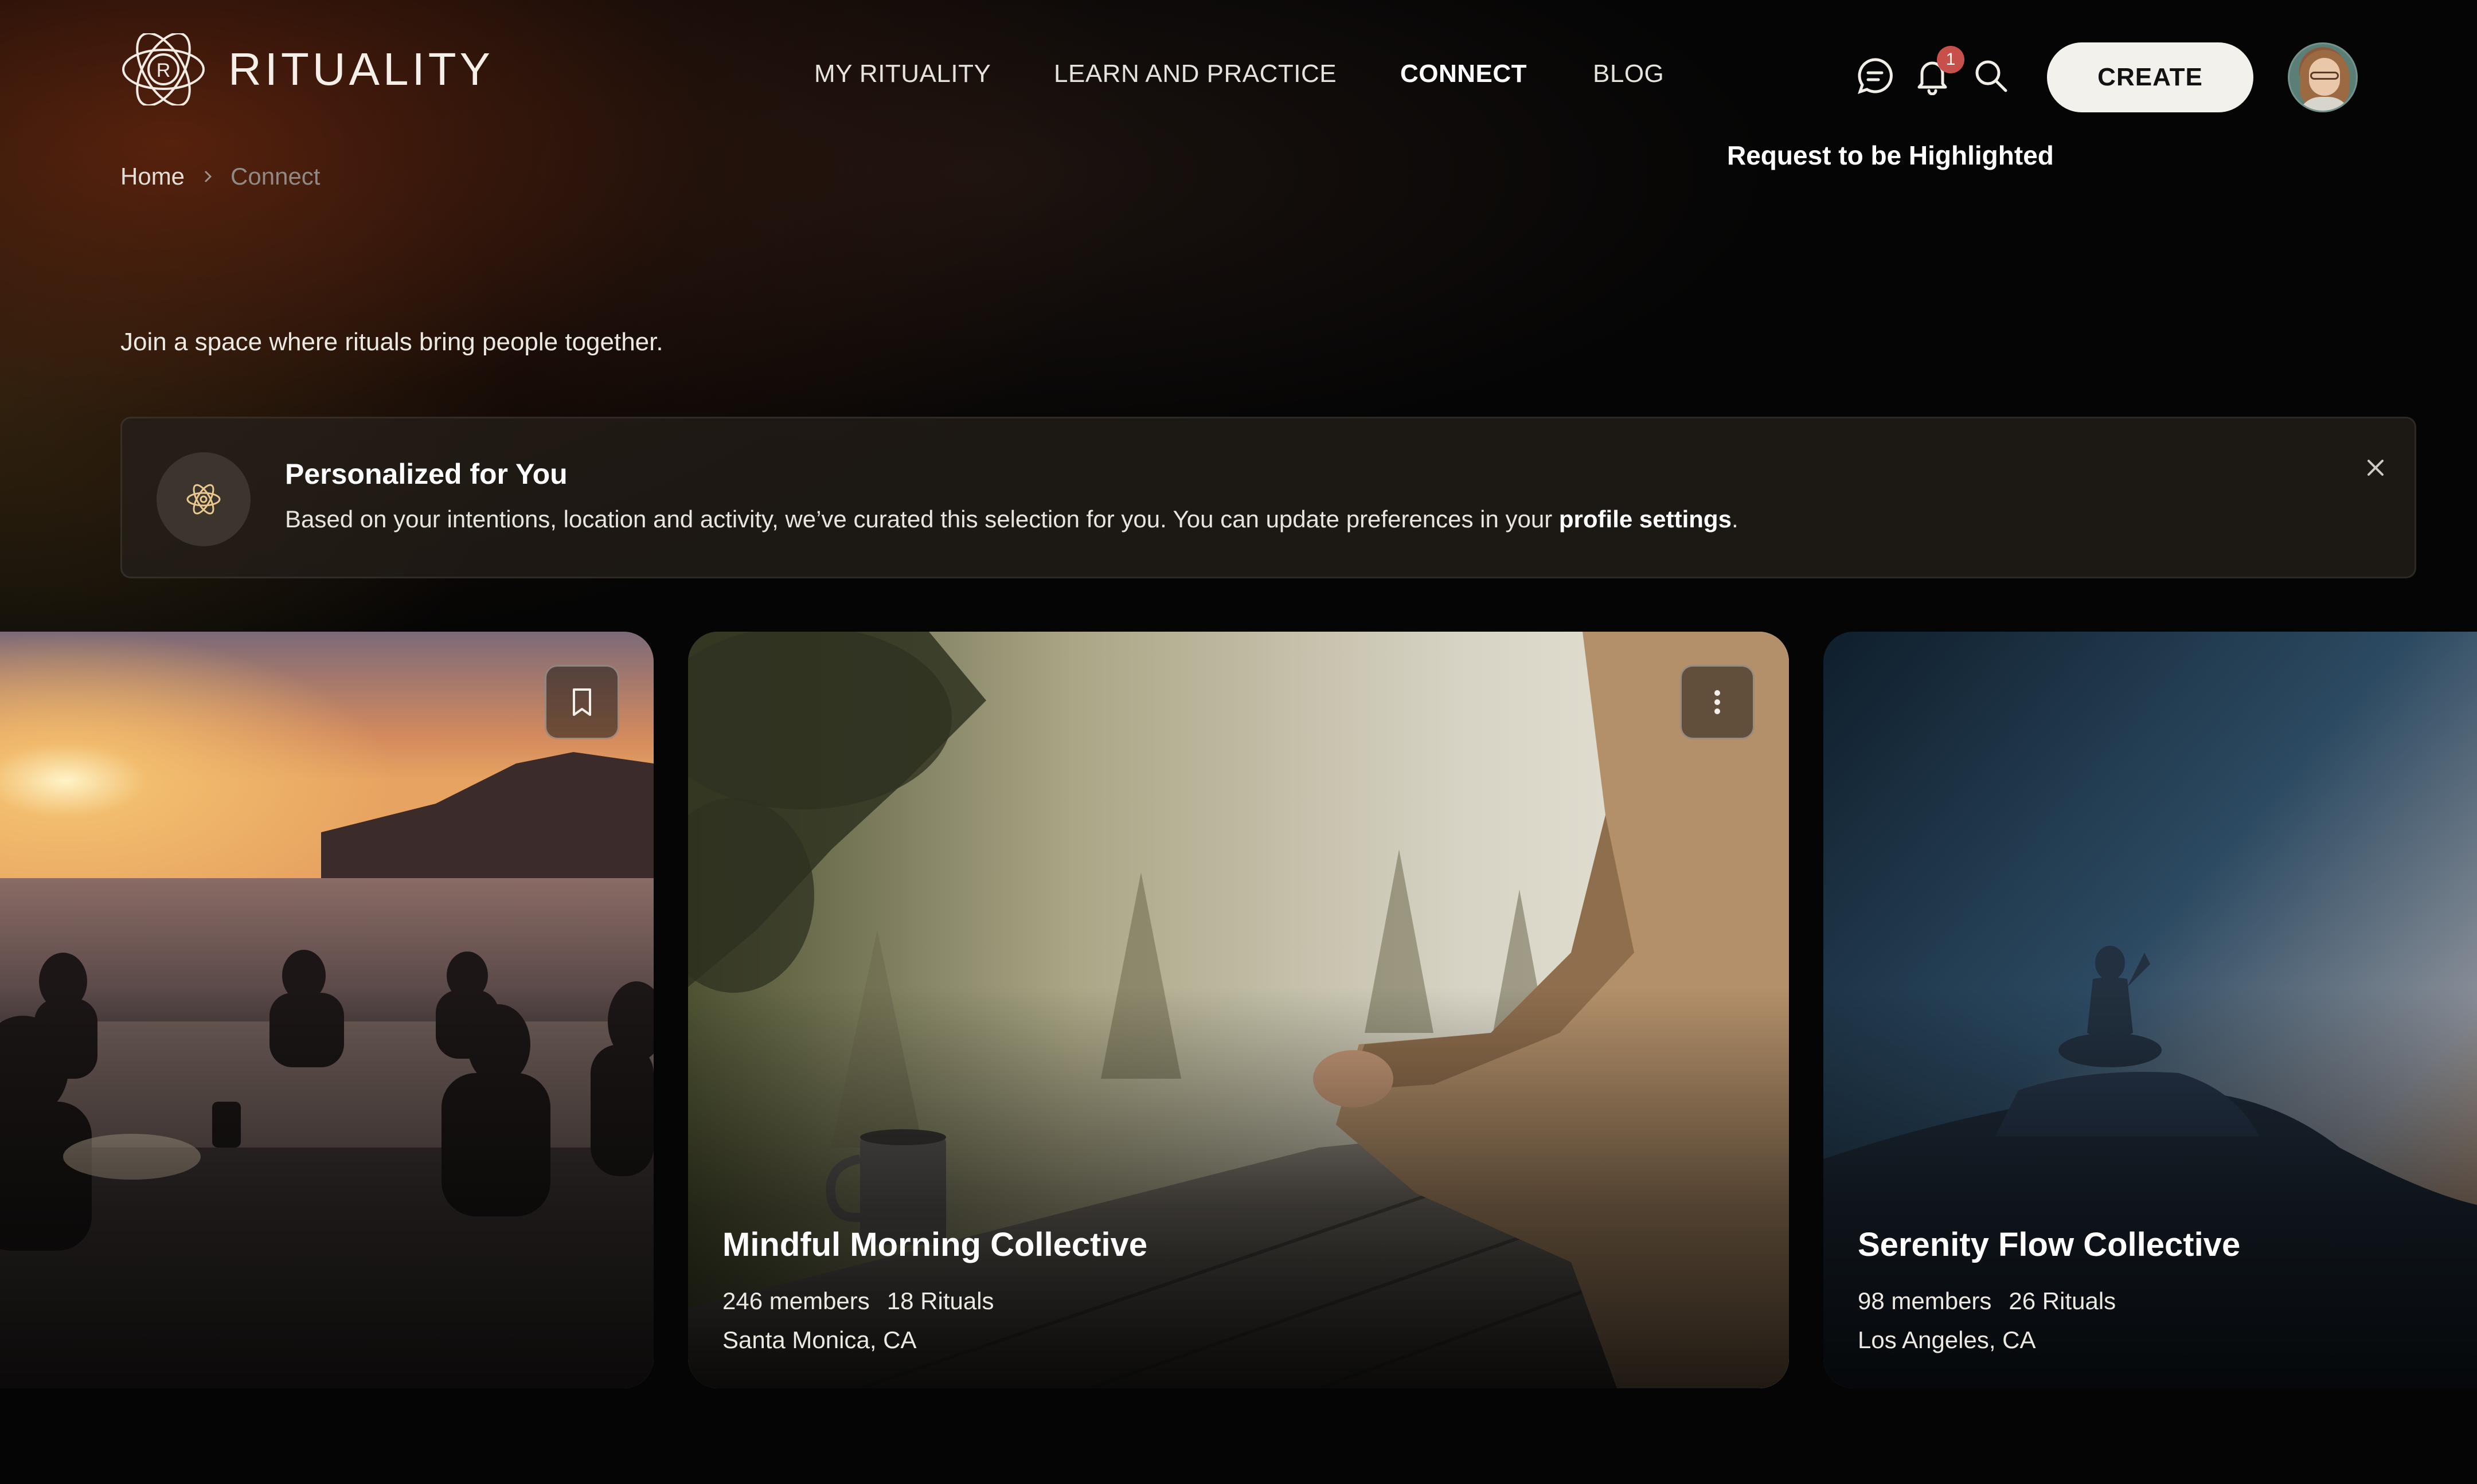 The image size is (2477, 1484). I want to click on brand-logo: R RITUALITY, so click(307, 69).